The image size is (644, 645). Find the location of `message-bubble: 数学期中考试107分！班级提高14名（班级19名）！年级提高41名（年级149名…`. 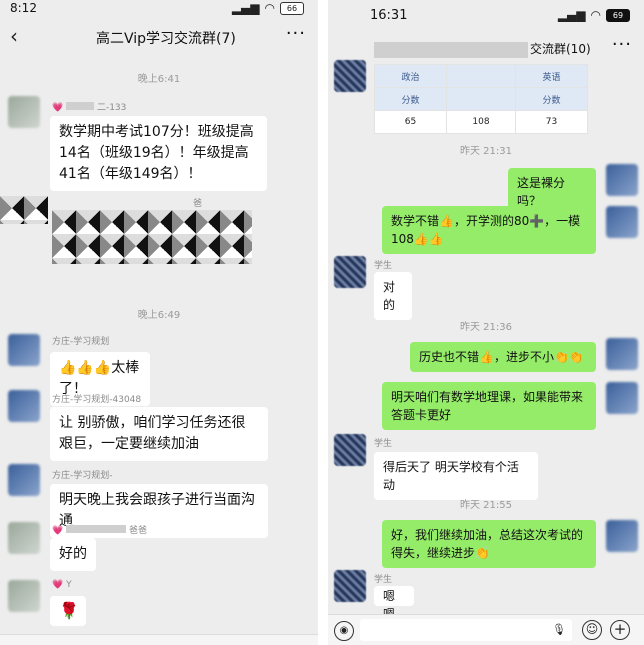

message-bubble: 数学期中考试107分！班级提高14名（班级19名）！年级提高41名（年级149名… is located at coordinates (158, 153).